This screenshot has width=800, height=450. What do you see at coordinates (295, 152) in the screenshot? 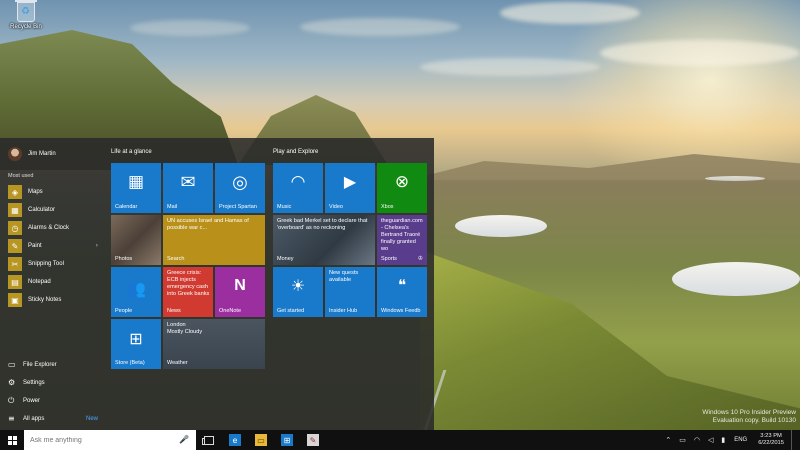
I see `group-title-play-and-explore: Play and Explore` at bounding box center [295, 152].